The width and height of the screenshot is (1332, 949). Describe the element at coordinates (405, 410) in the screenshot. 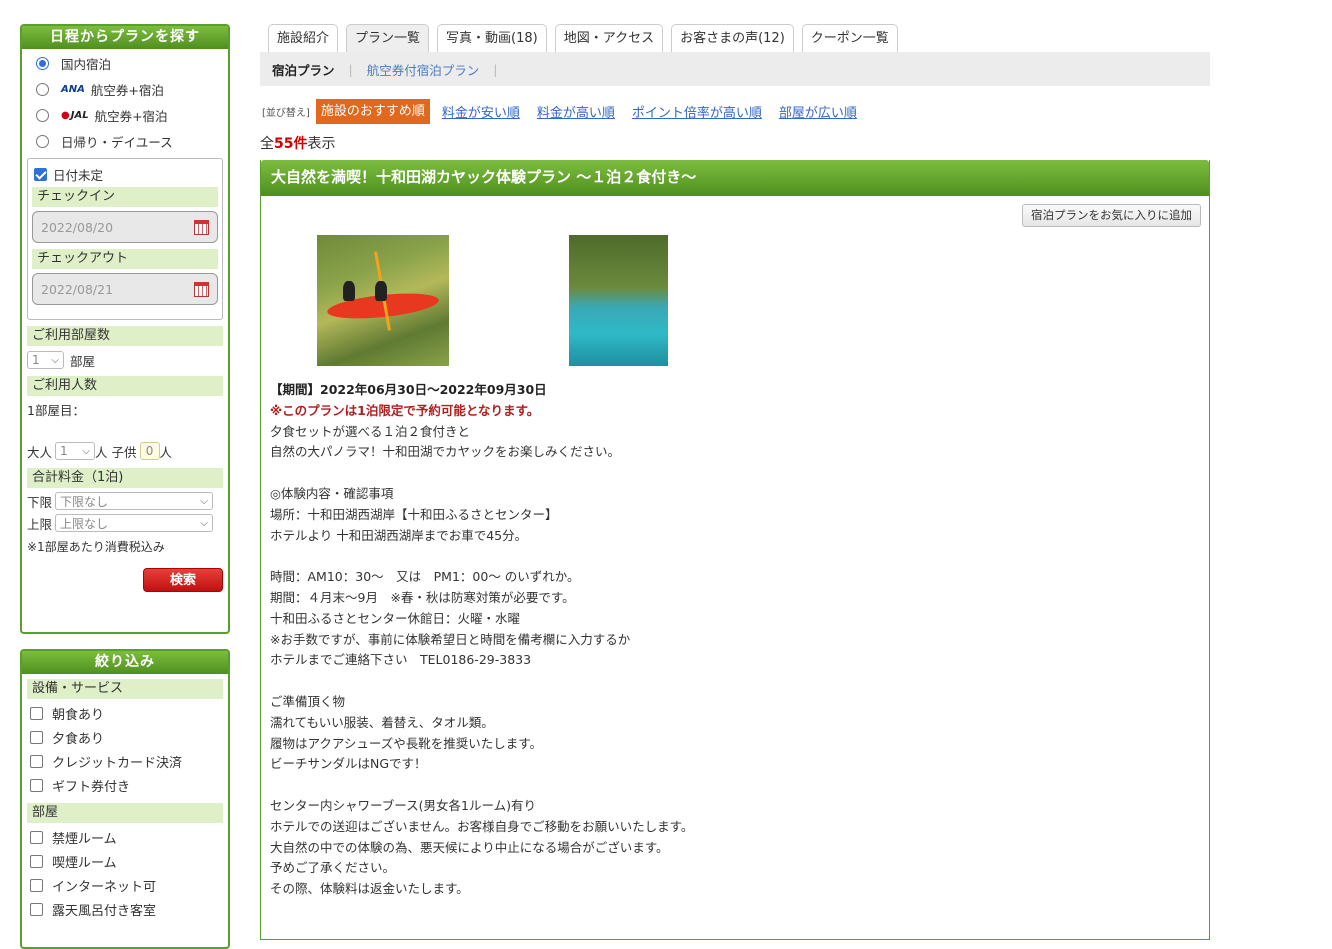

I see `plan-warning: ※このプランは1泊限定で予約可能となります。` at that location.